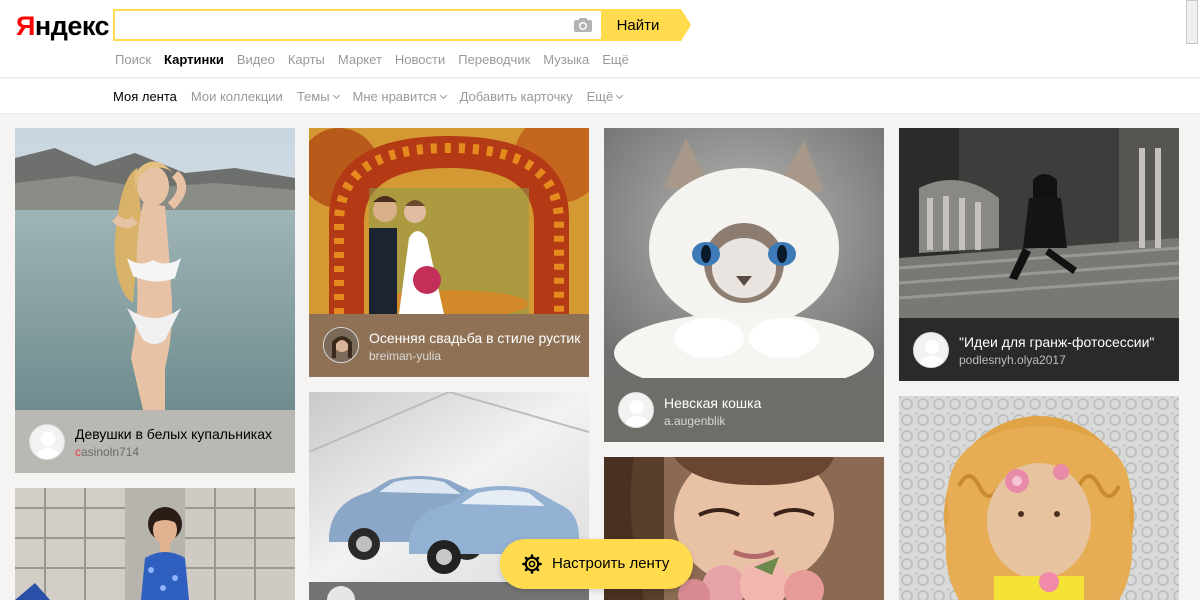 The height and width of the screenshot is (600, 1200). Describe the element at coordinates (313, 96) in the screenshot. I see `subnav-item-label: Темы` at that location.